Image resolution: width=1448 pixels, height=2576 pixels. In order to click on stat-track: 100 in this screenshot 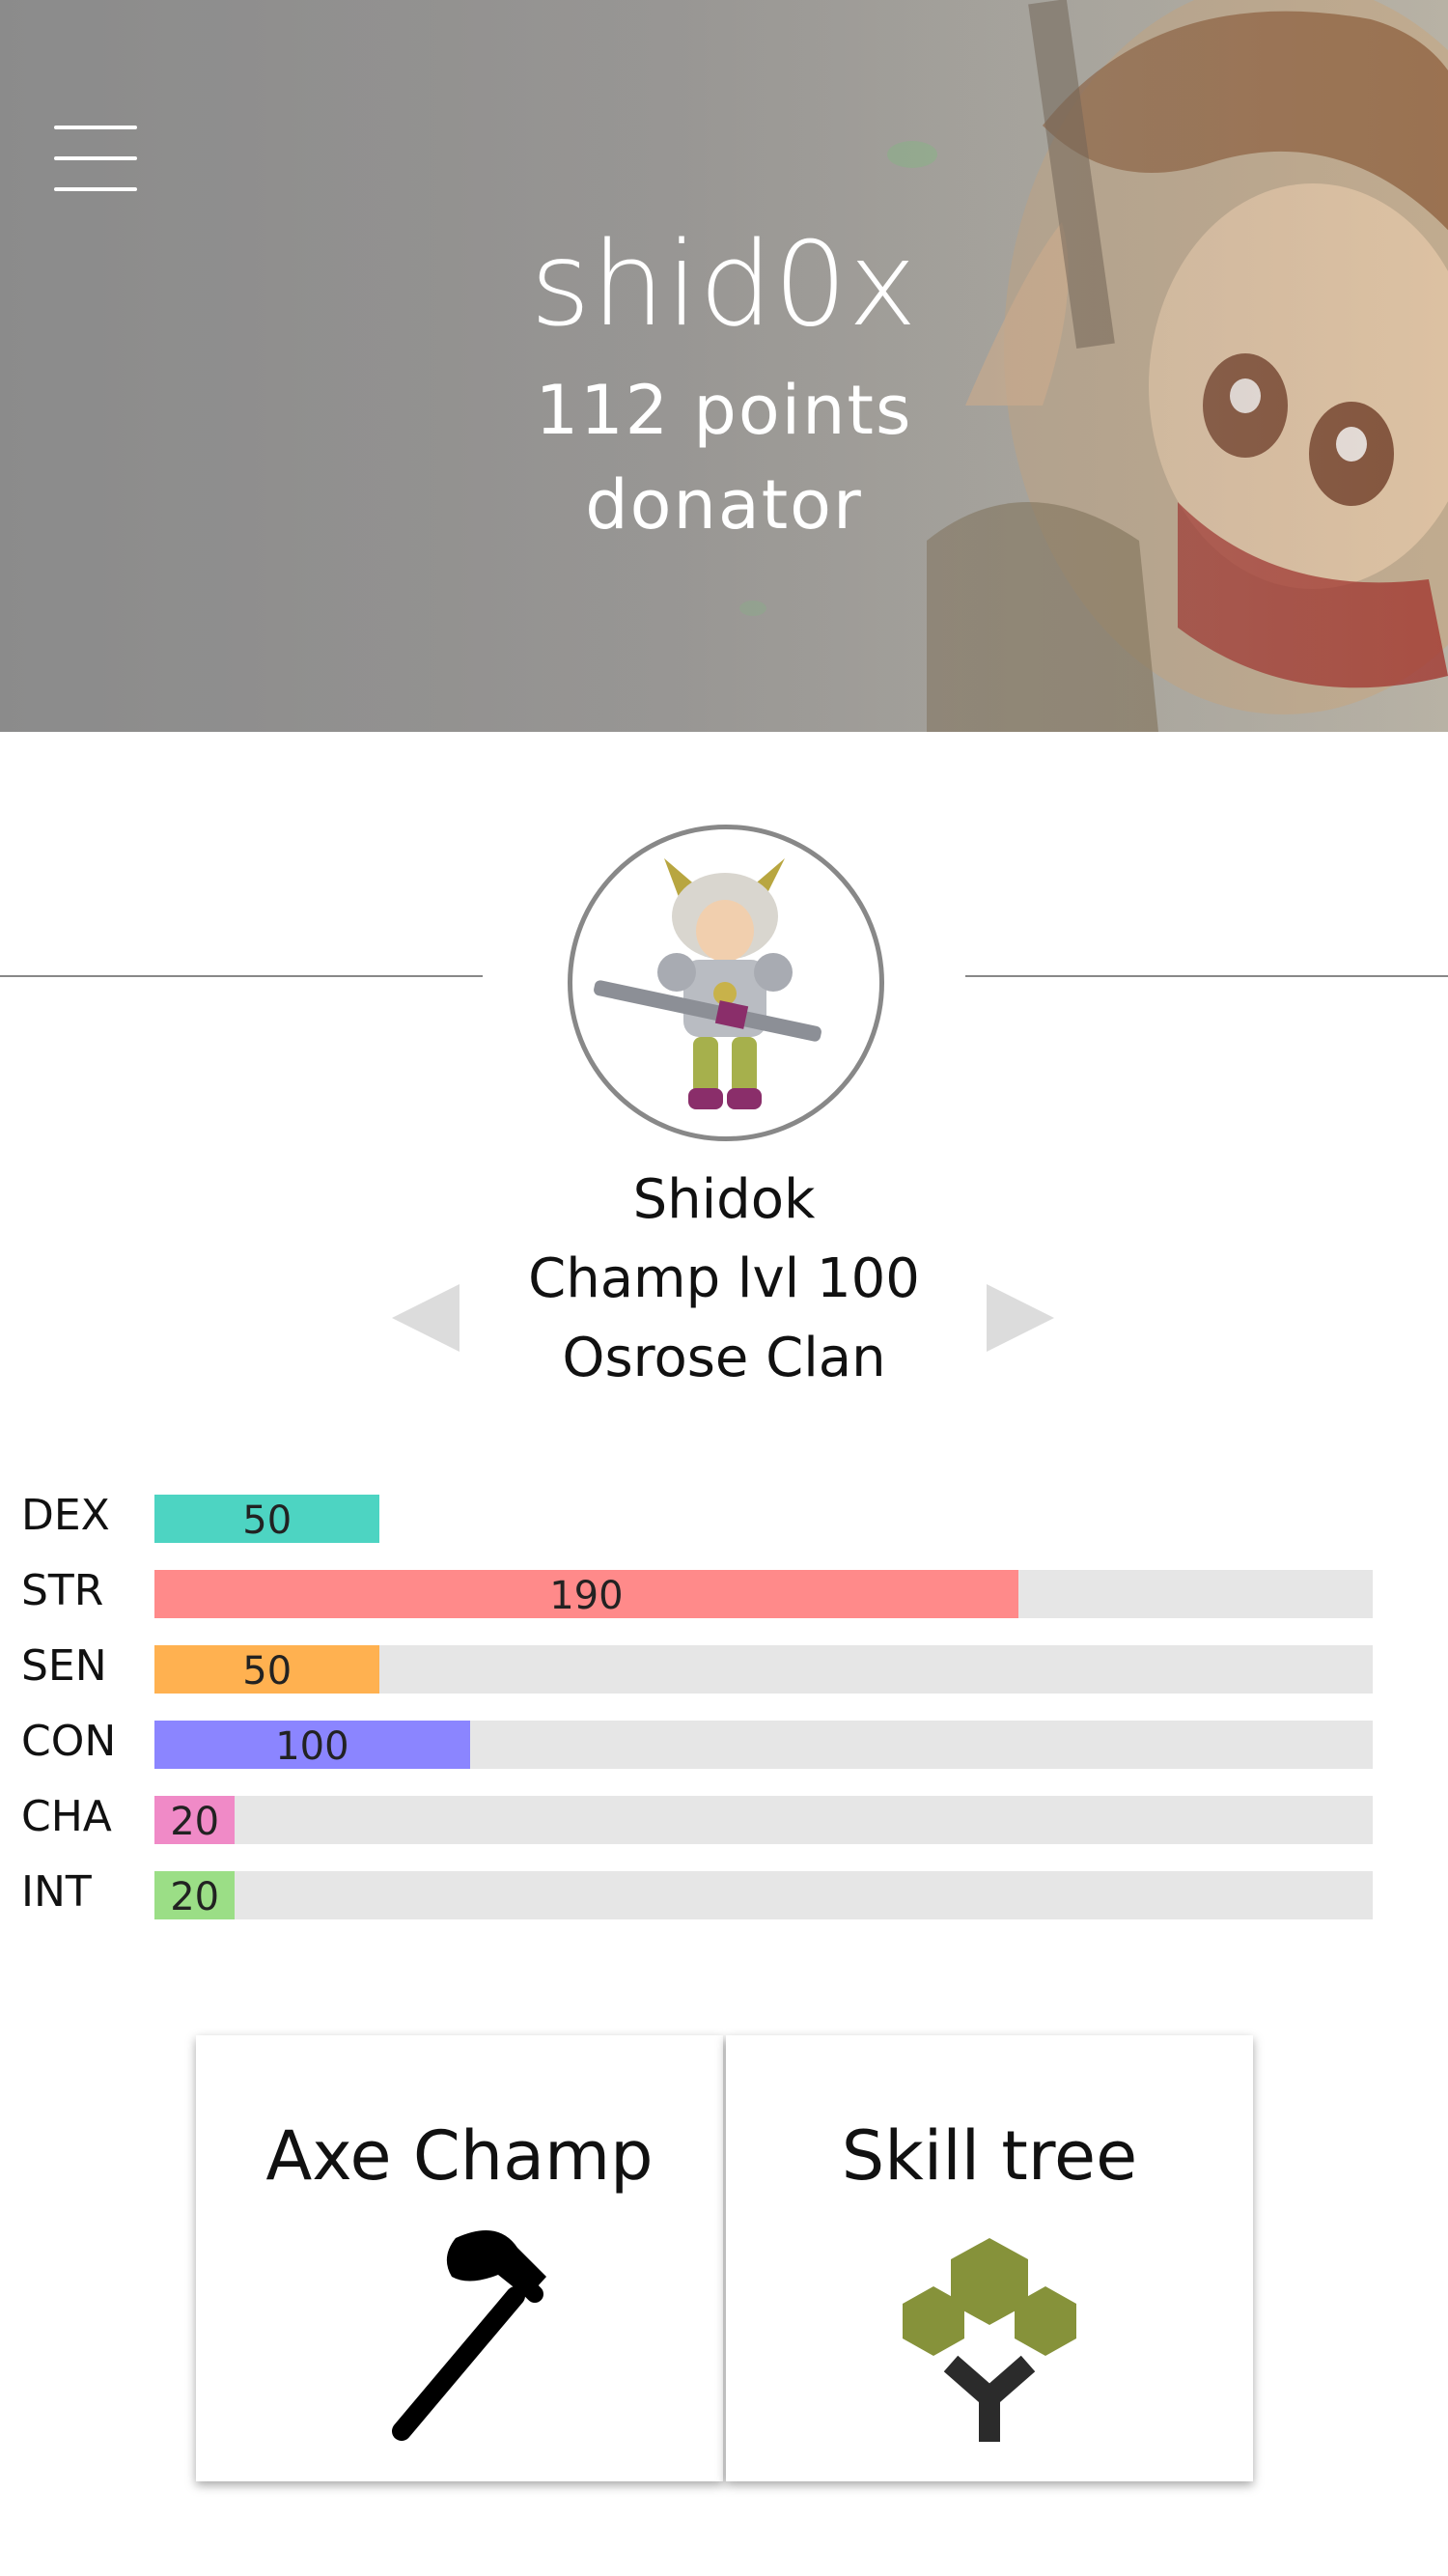, I will do `click(764, 1745)`.